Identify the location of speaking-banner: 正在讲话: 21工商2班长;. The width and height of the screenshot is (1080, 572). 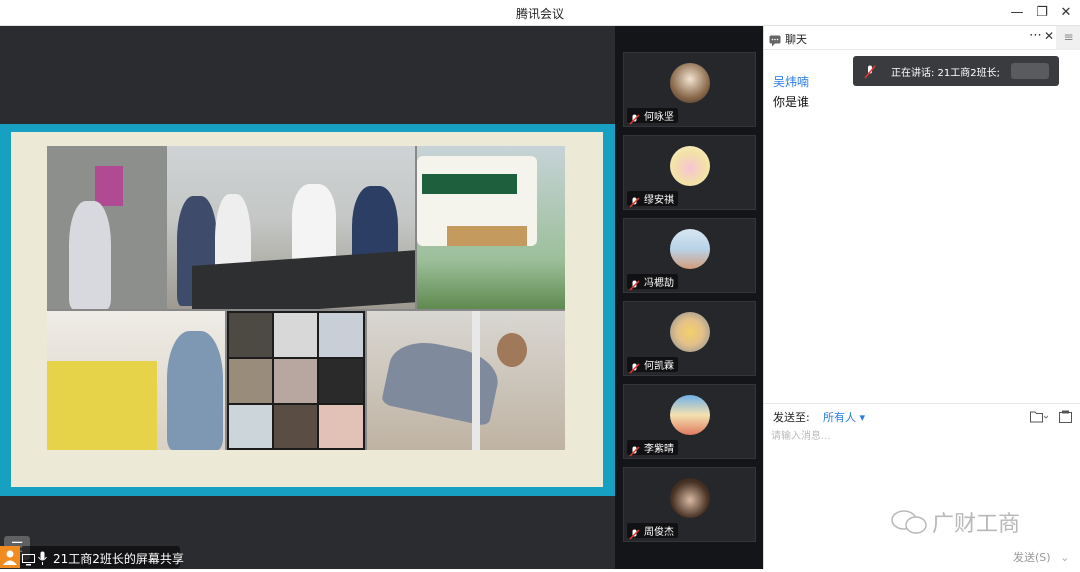
(956, 71).